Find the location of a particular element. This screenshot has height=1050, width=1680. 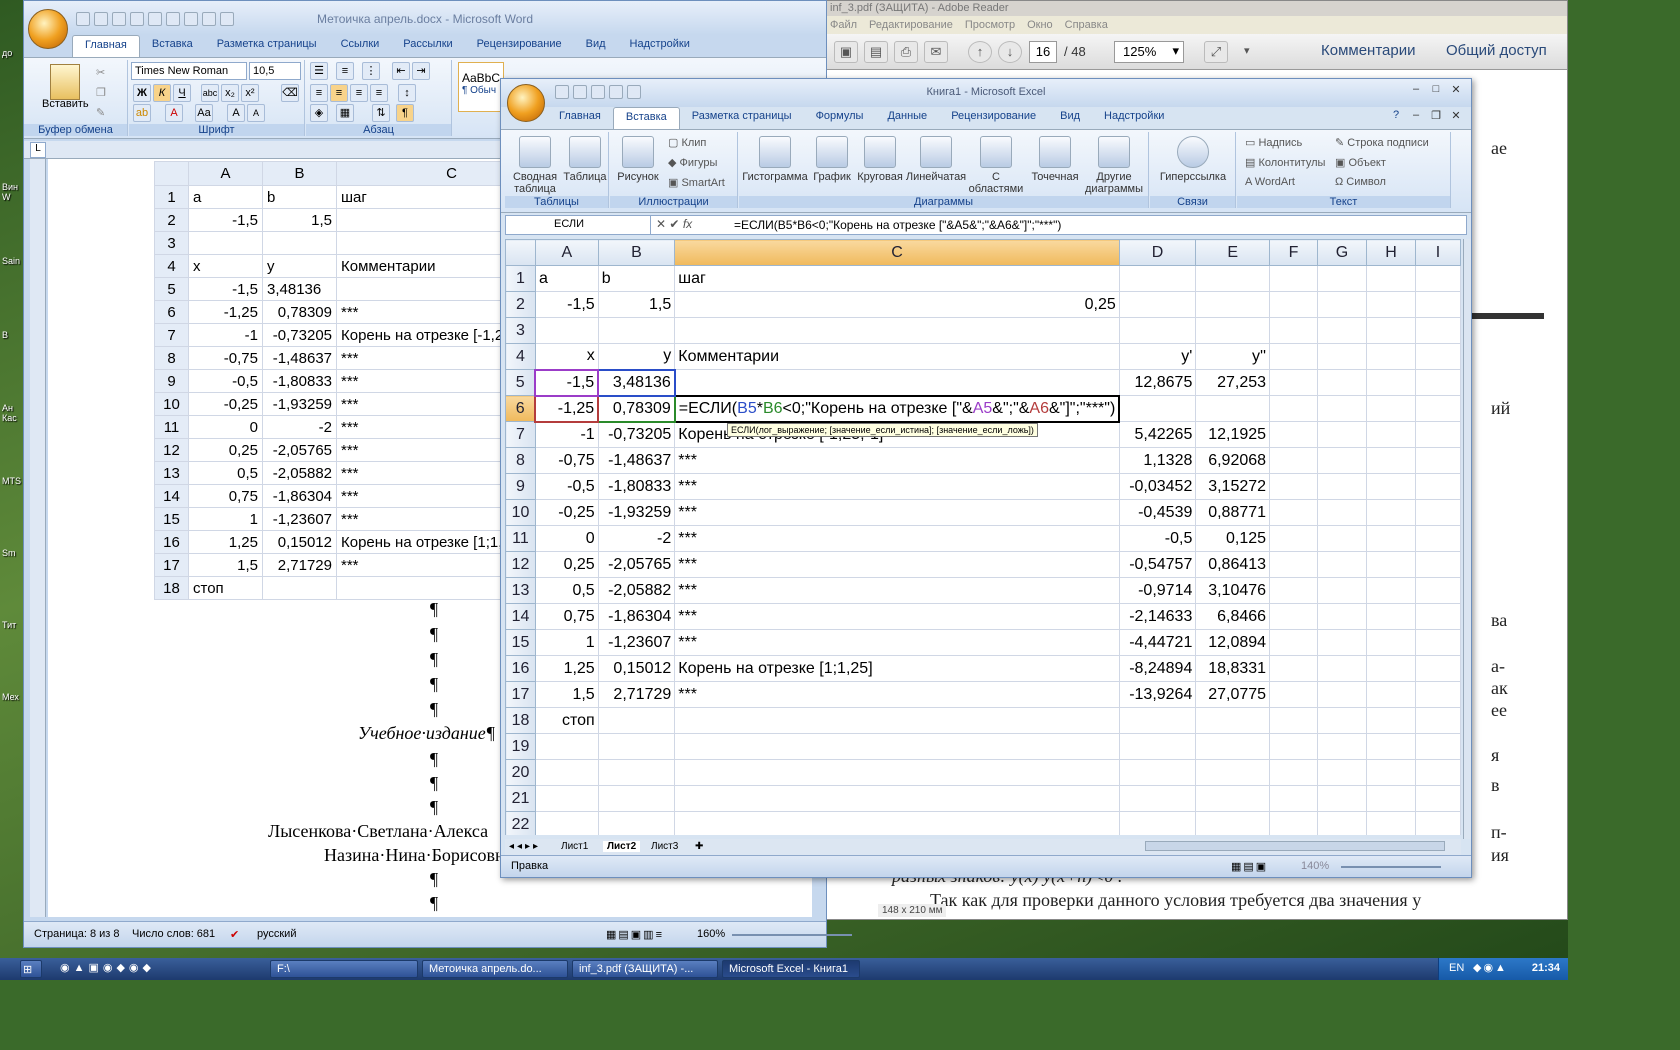

cell: 0 is located at coordinates (566, 538).